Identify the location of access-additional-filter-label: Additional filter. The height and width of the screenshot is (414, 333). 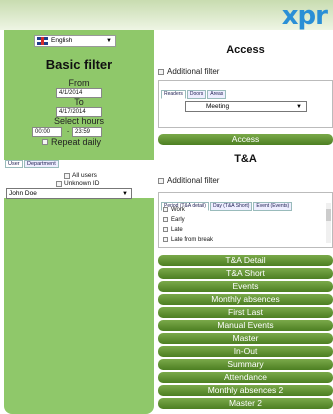
(193, 71).